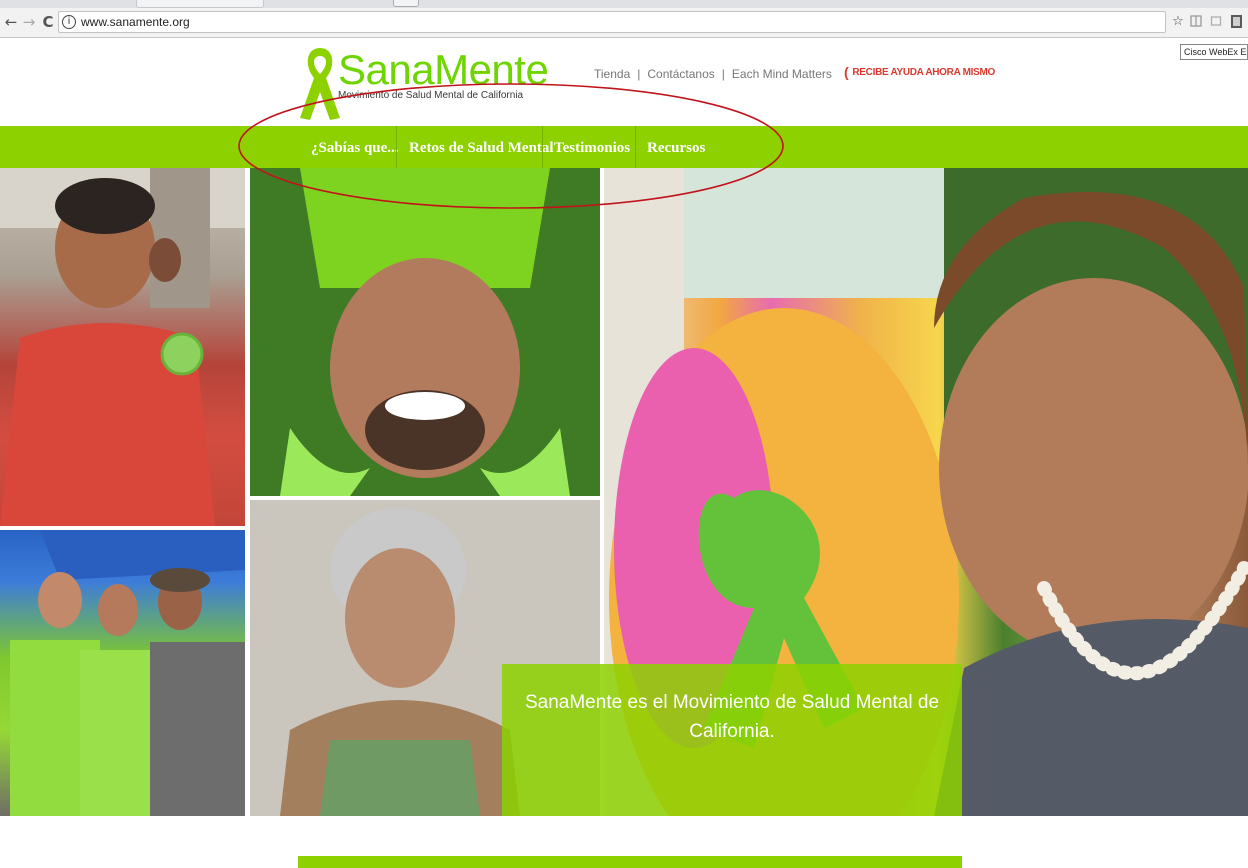  What do you see at coordinates (11, 22) in the screenshot?
I see `back-icon: ←` at bounding box center [11, 22].